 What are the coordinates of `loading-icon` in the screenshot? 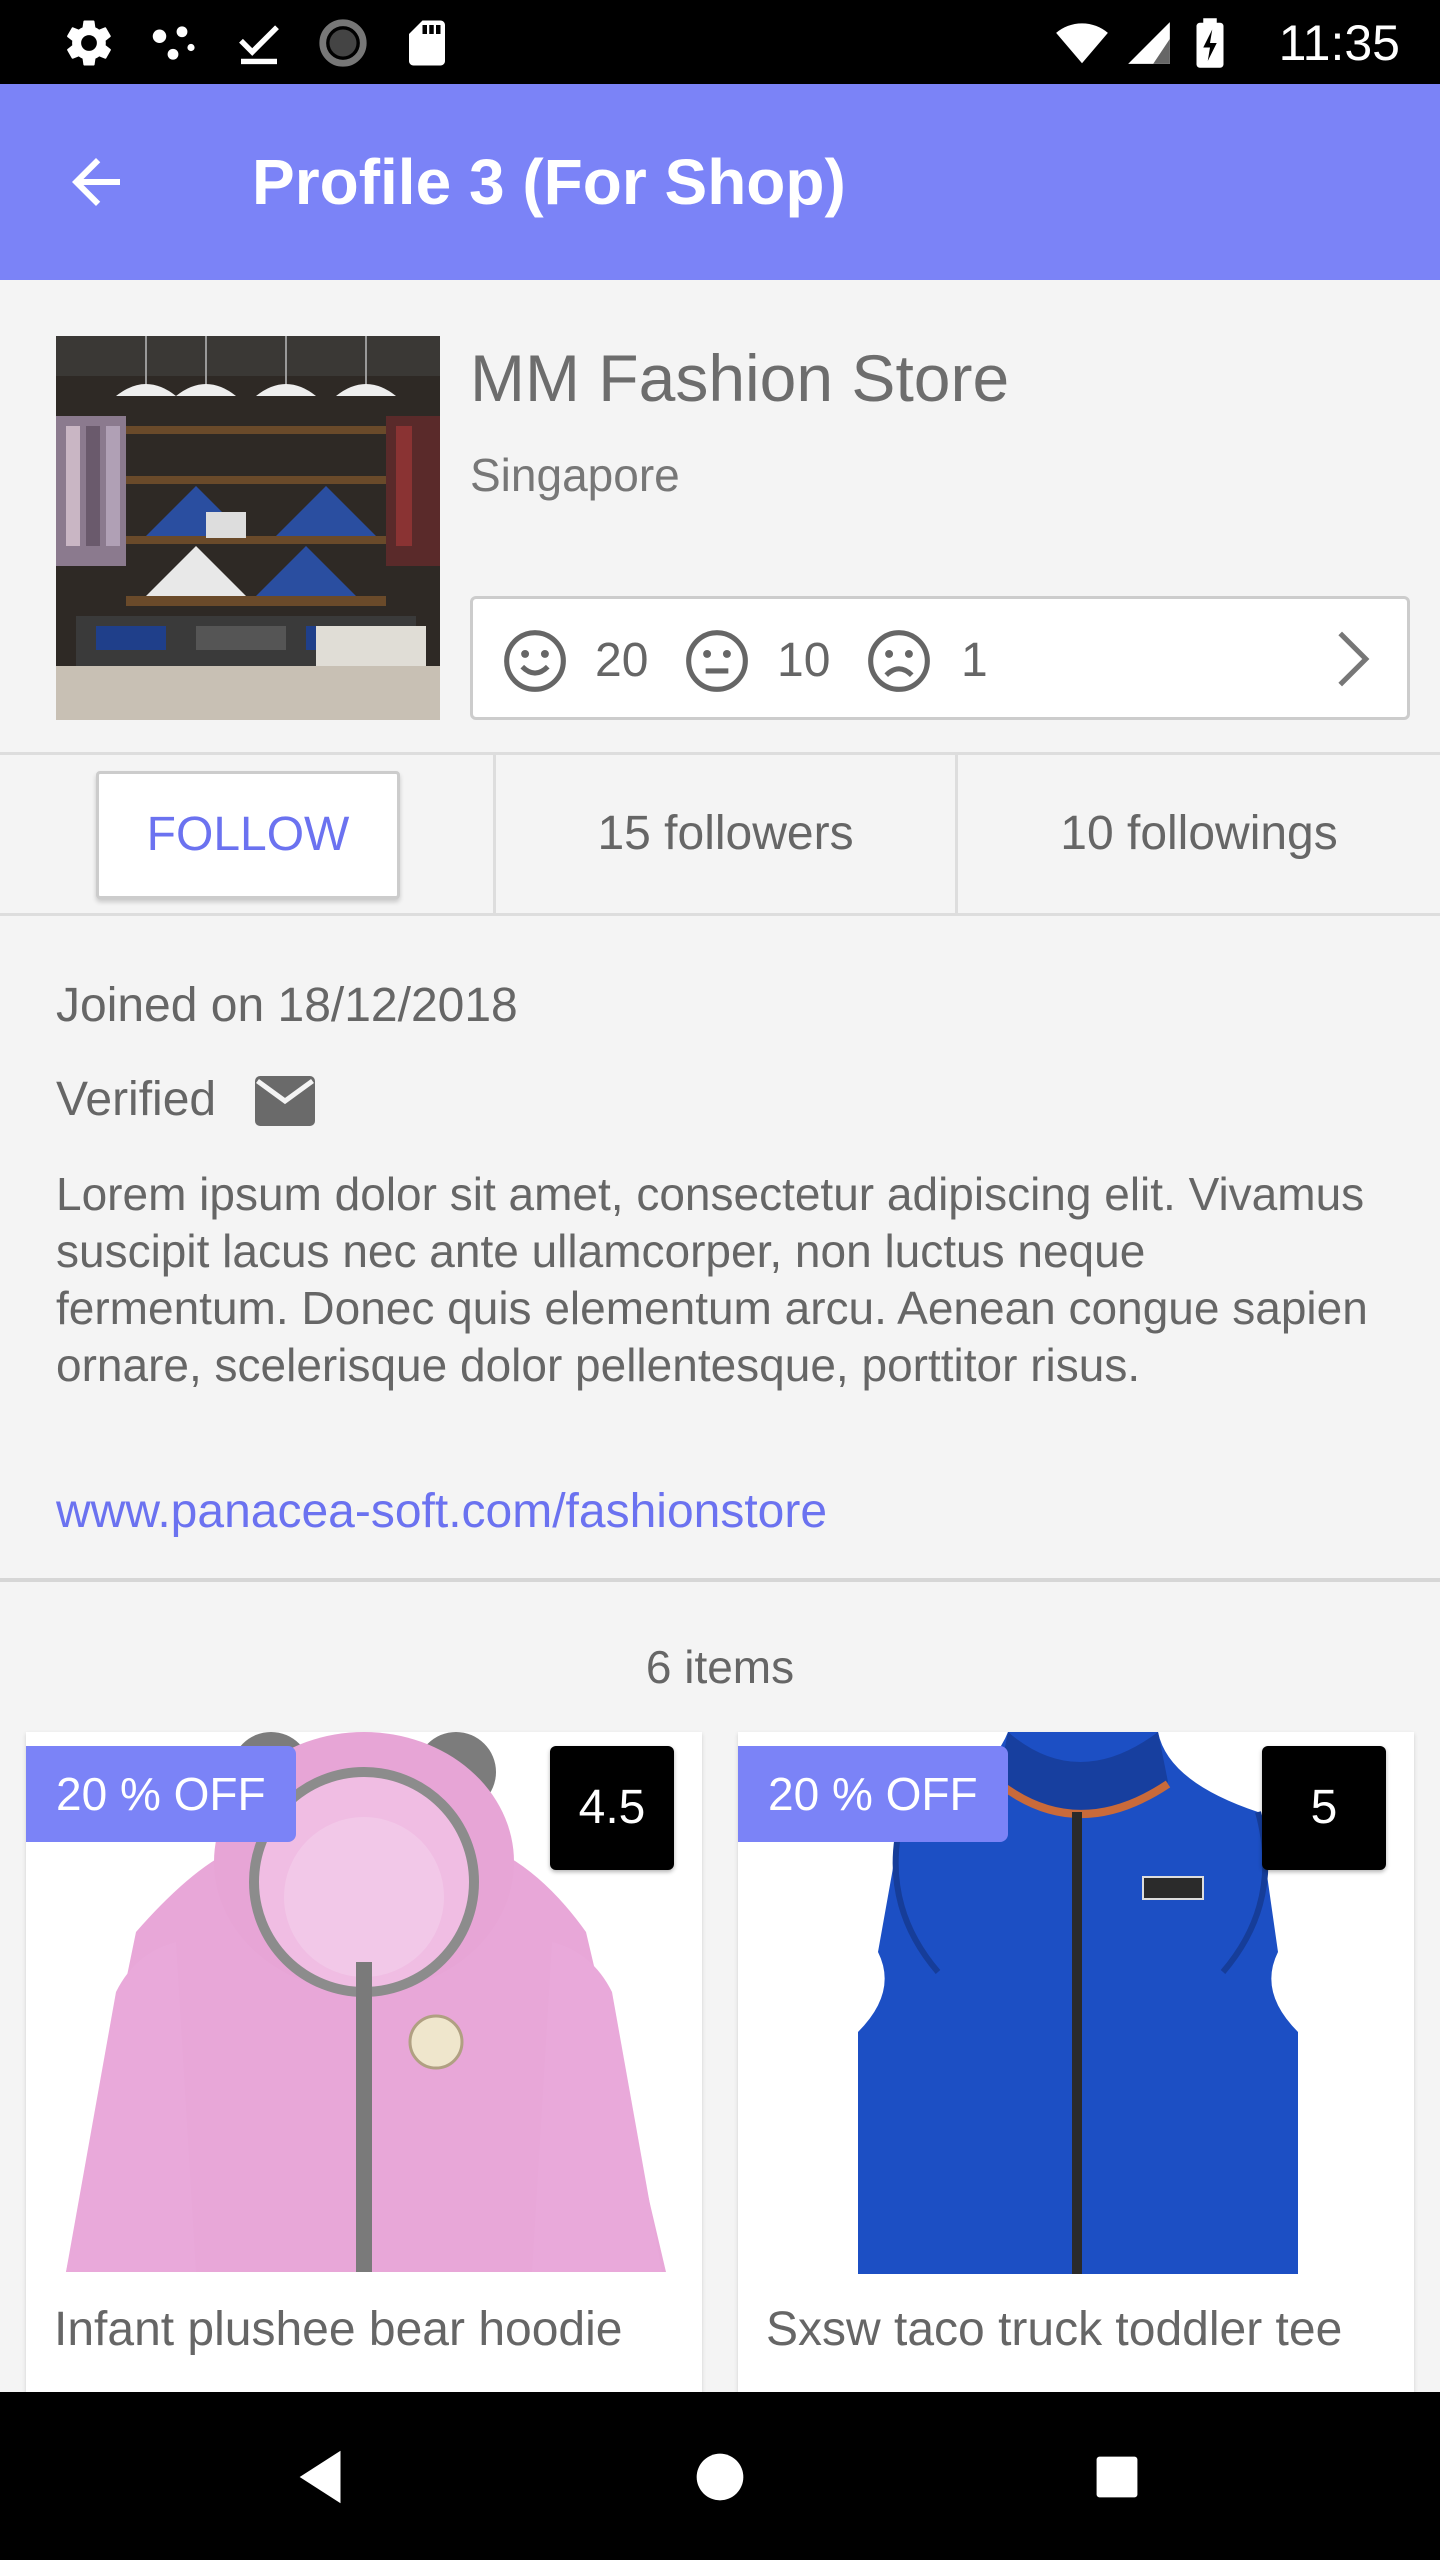 It's located at (343, 43).